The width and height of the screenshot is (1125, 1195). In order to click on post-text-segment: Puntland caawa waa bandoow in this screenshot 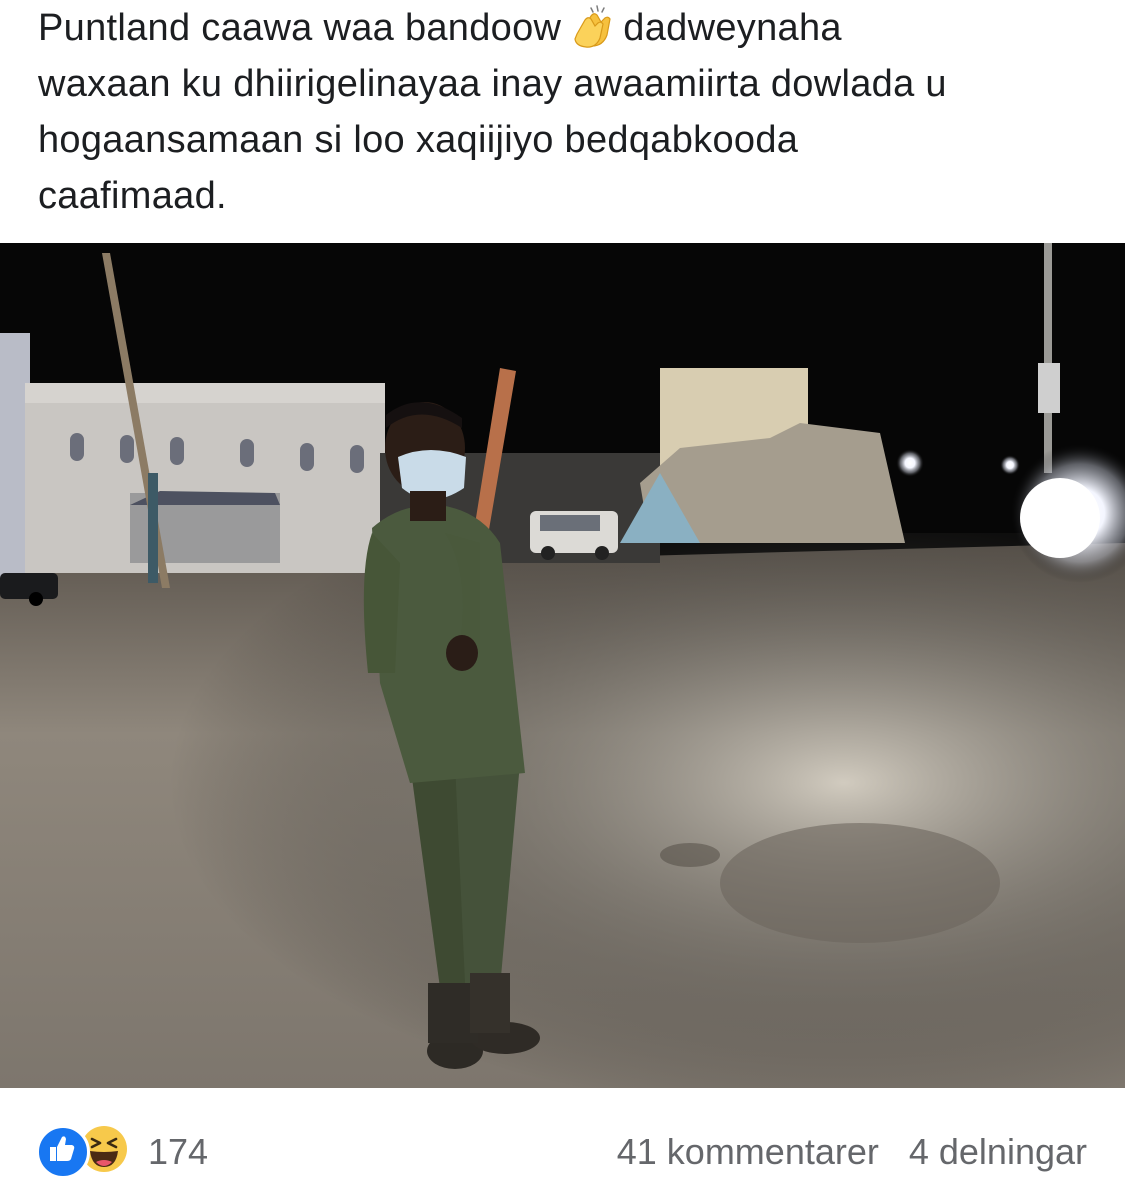, I will do `click(300, 28)`.